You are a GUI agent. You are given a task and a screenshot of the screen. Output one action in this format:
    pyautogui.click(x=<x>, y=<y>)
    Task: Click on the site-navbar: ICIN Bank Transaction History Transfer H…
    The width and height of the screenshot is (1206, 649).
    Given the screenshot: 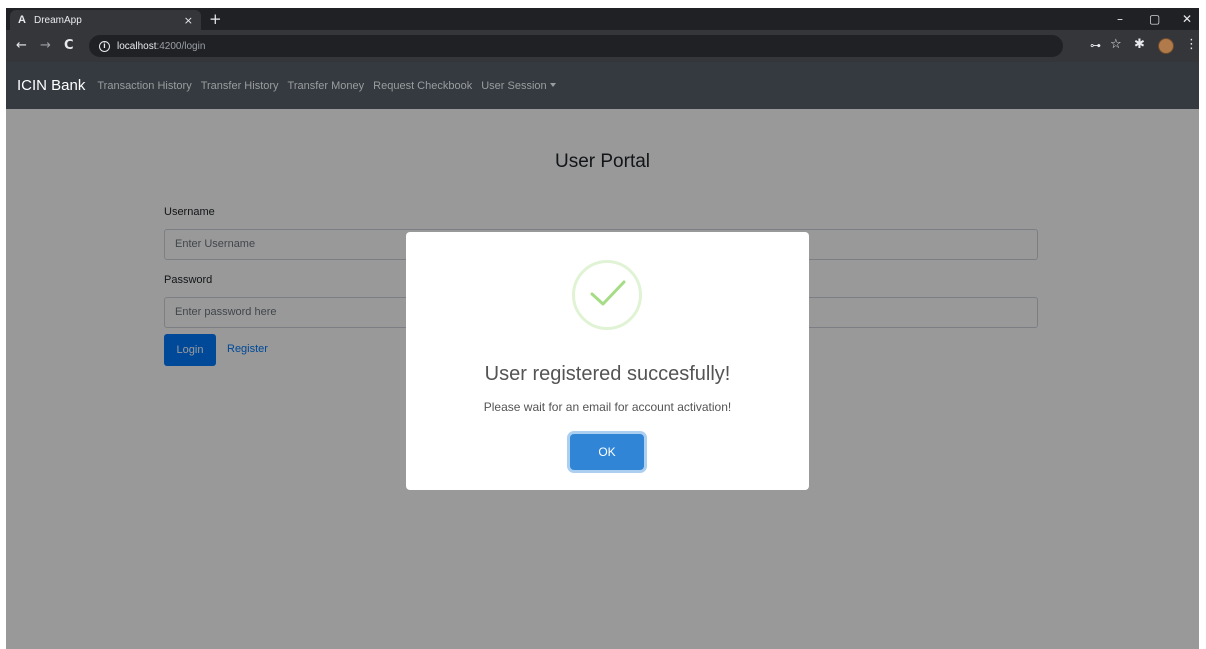 What is the action you would take?
    pyautogui.click(x=602, y=85)
    